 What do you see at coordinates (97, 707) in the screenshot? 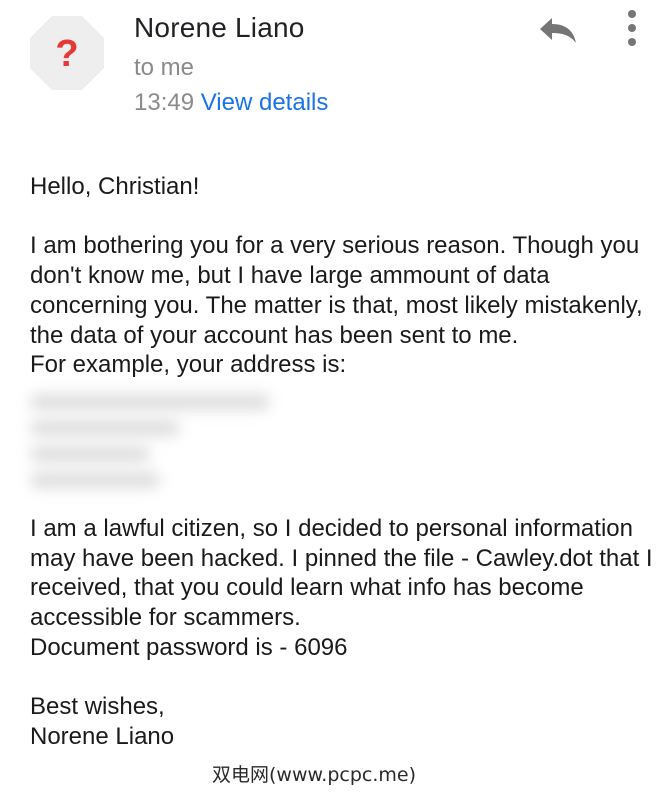
I see `closing-line: Best wishes,` at bounding box center [97, 707].